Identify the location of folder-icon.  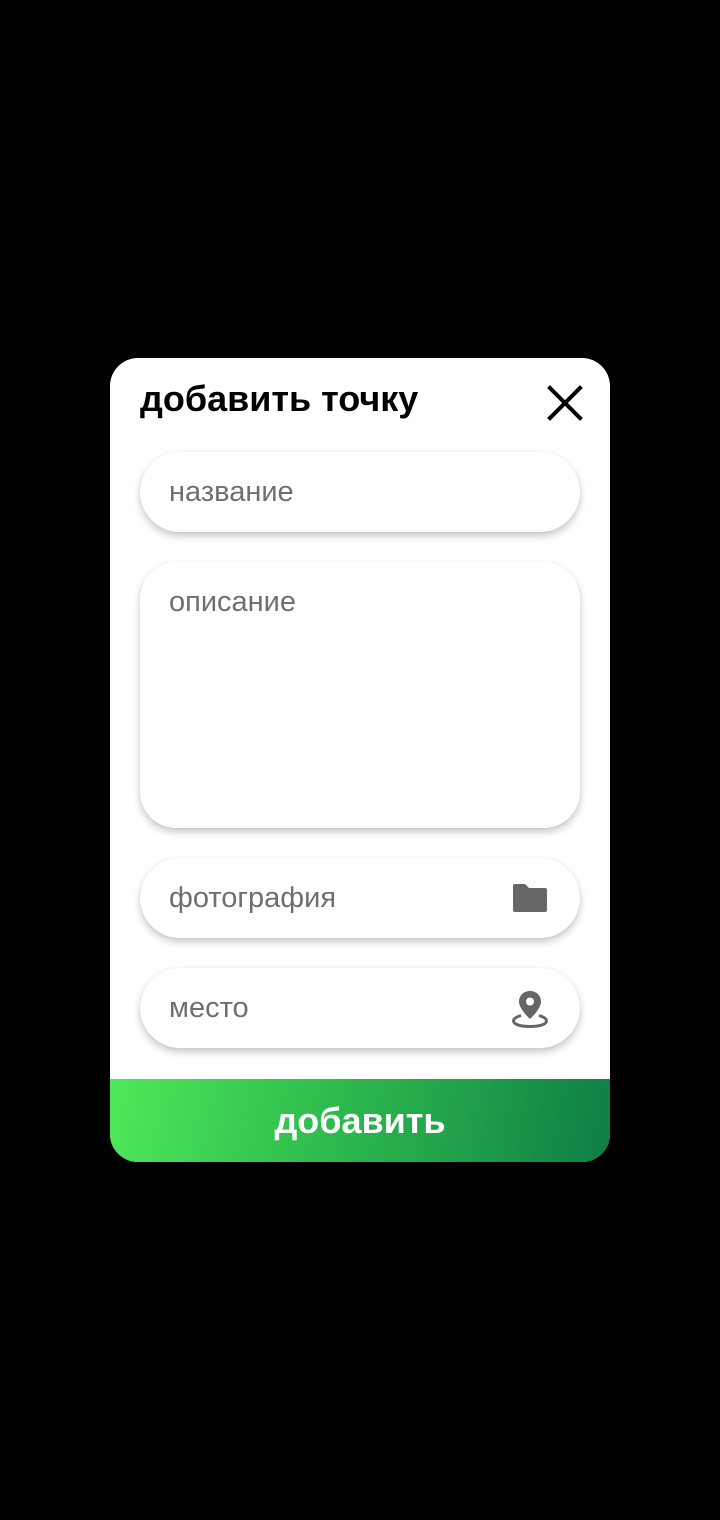
(530, 898).